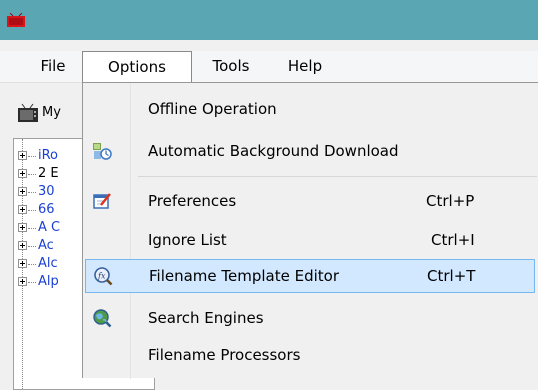  I want to click on tree-item-label: A C, so click(49, 227).